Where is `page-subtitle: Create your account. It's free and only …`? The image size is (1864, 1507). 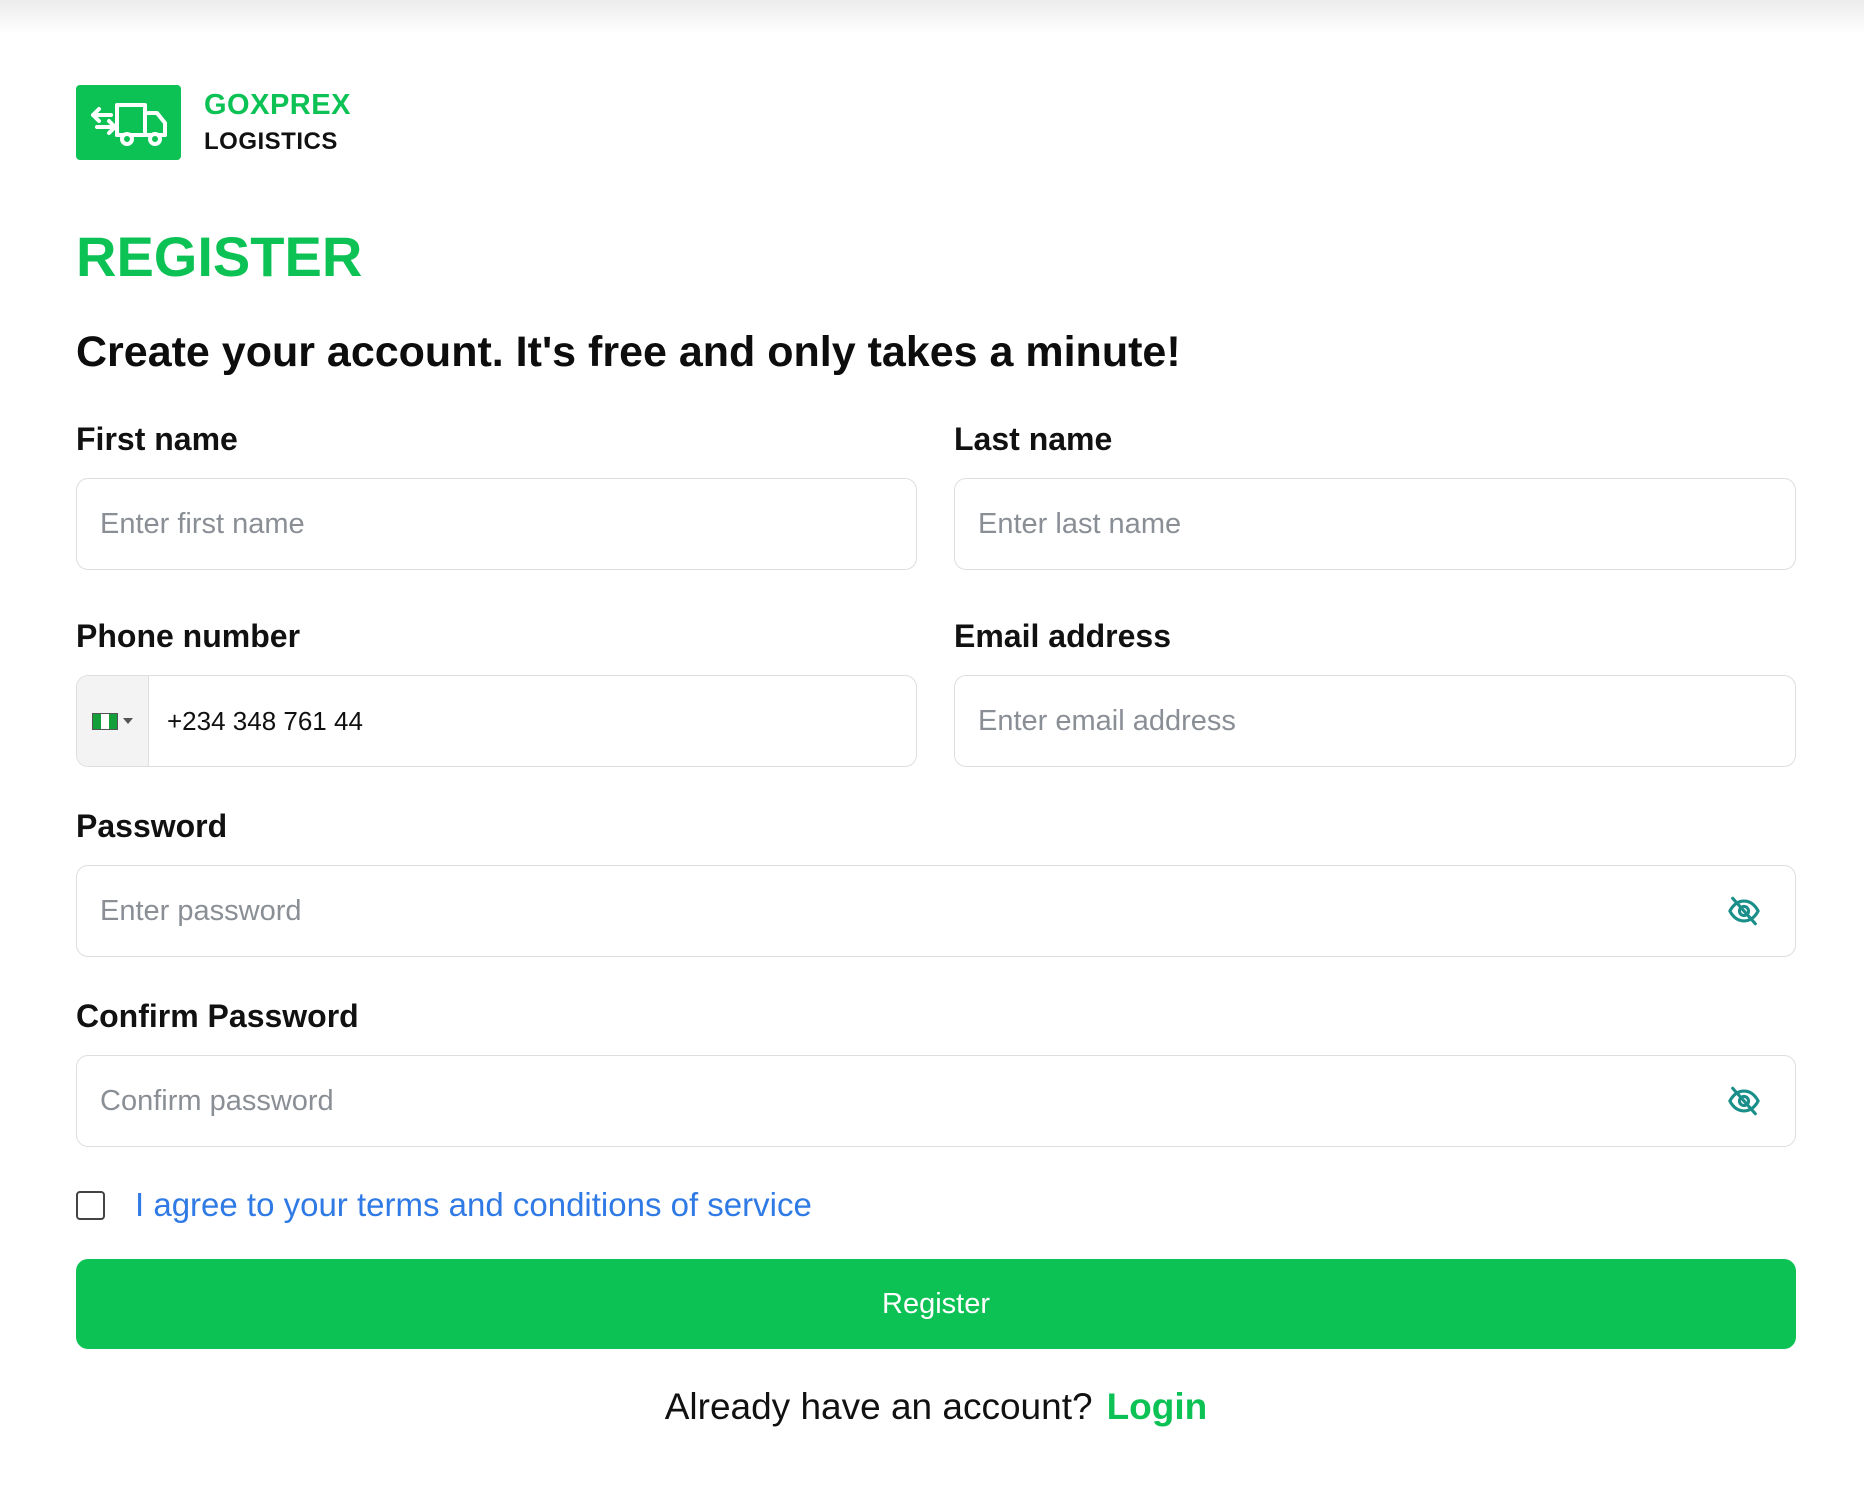 page-subtitle: Create your account. It's free and only … is located at coordinates (628, 352).